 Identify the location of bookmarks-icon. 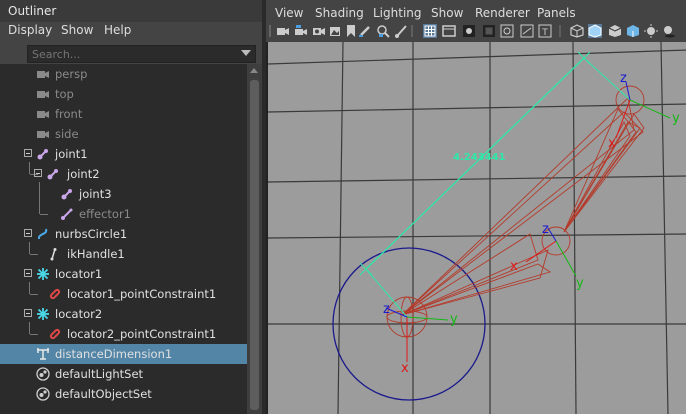
(319, 31).